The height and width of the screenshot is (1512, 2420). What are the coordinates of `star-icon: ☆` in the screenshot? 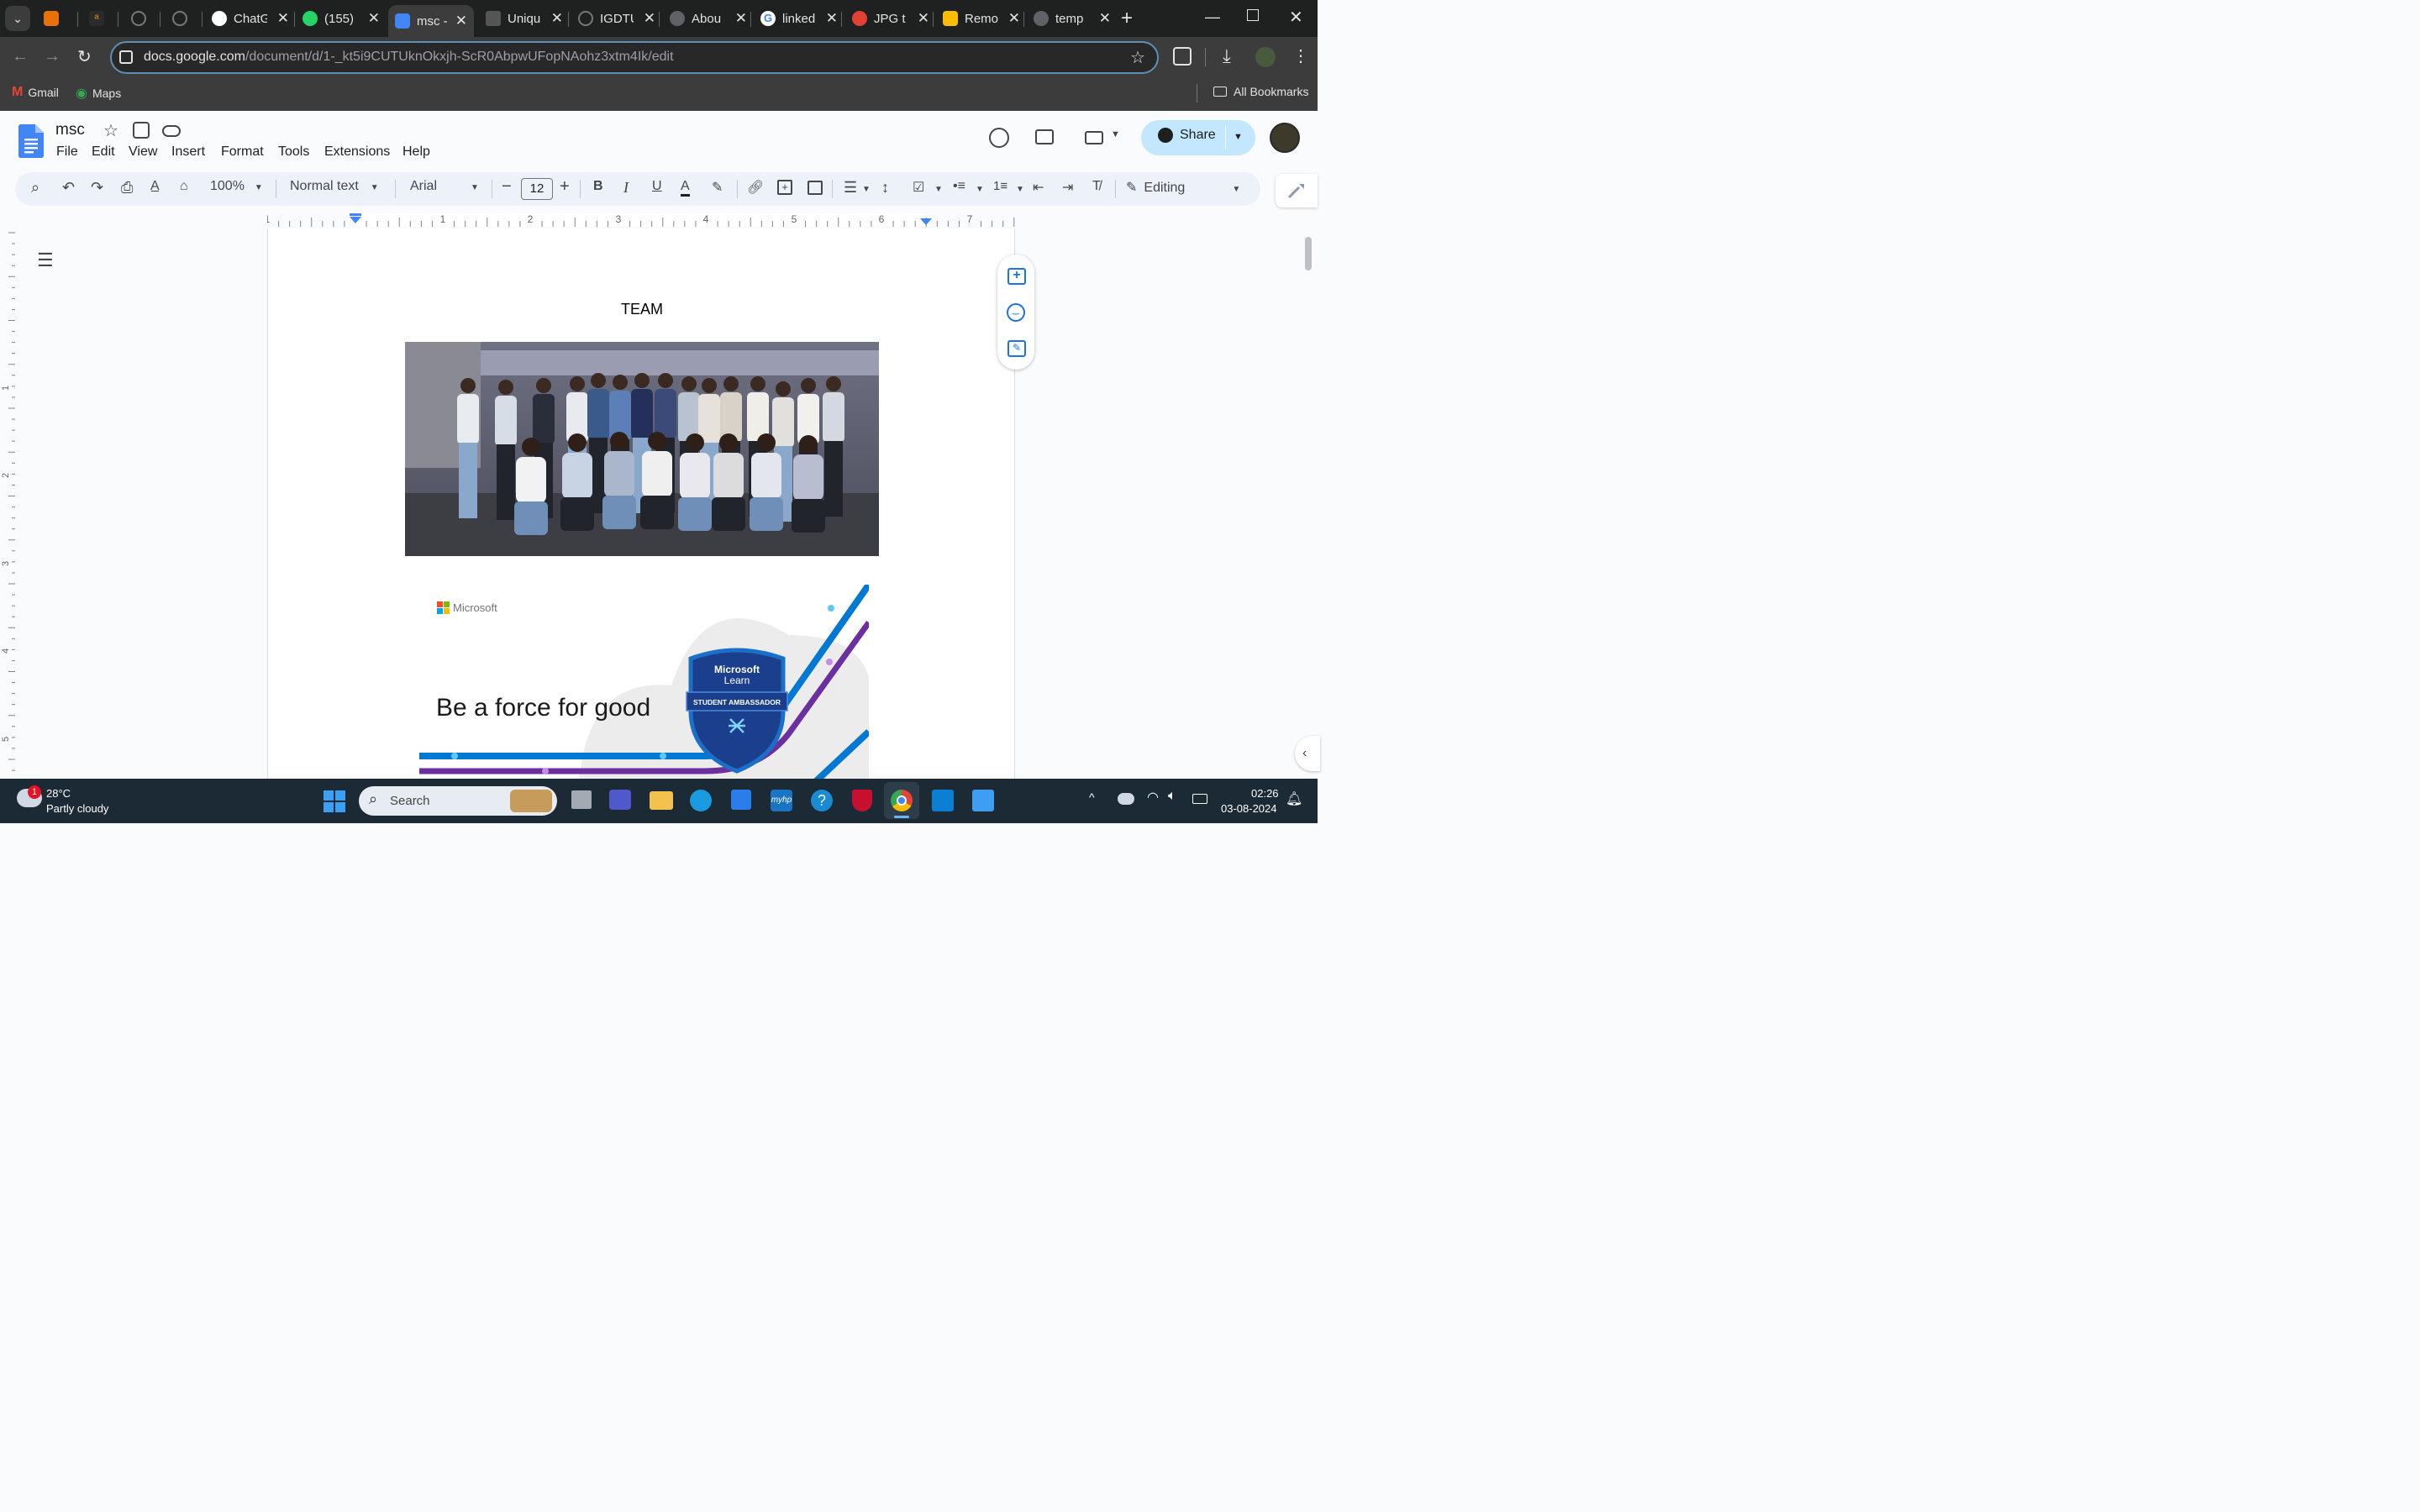 It's located at (110, 130).